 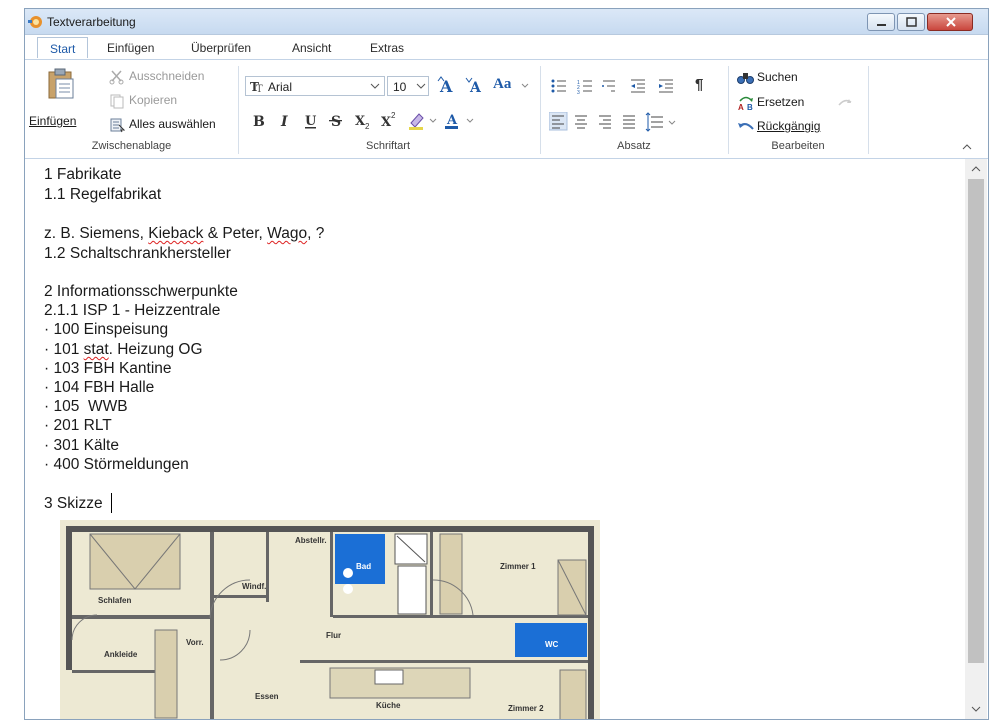 What do you see at coordinates (746, 126) in the screenshot?
I see `undo-icon` at bounding box center [746, 126].